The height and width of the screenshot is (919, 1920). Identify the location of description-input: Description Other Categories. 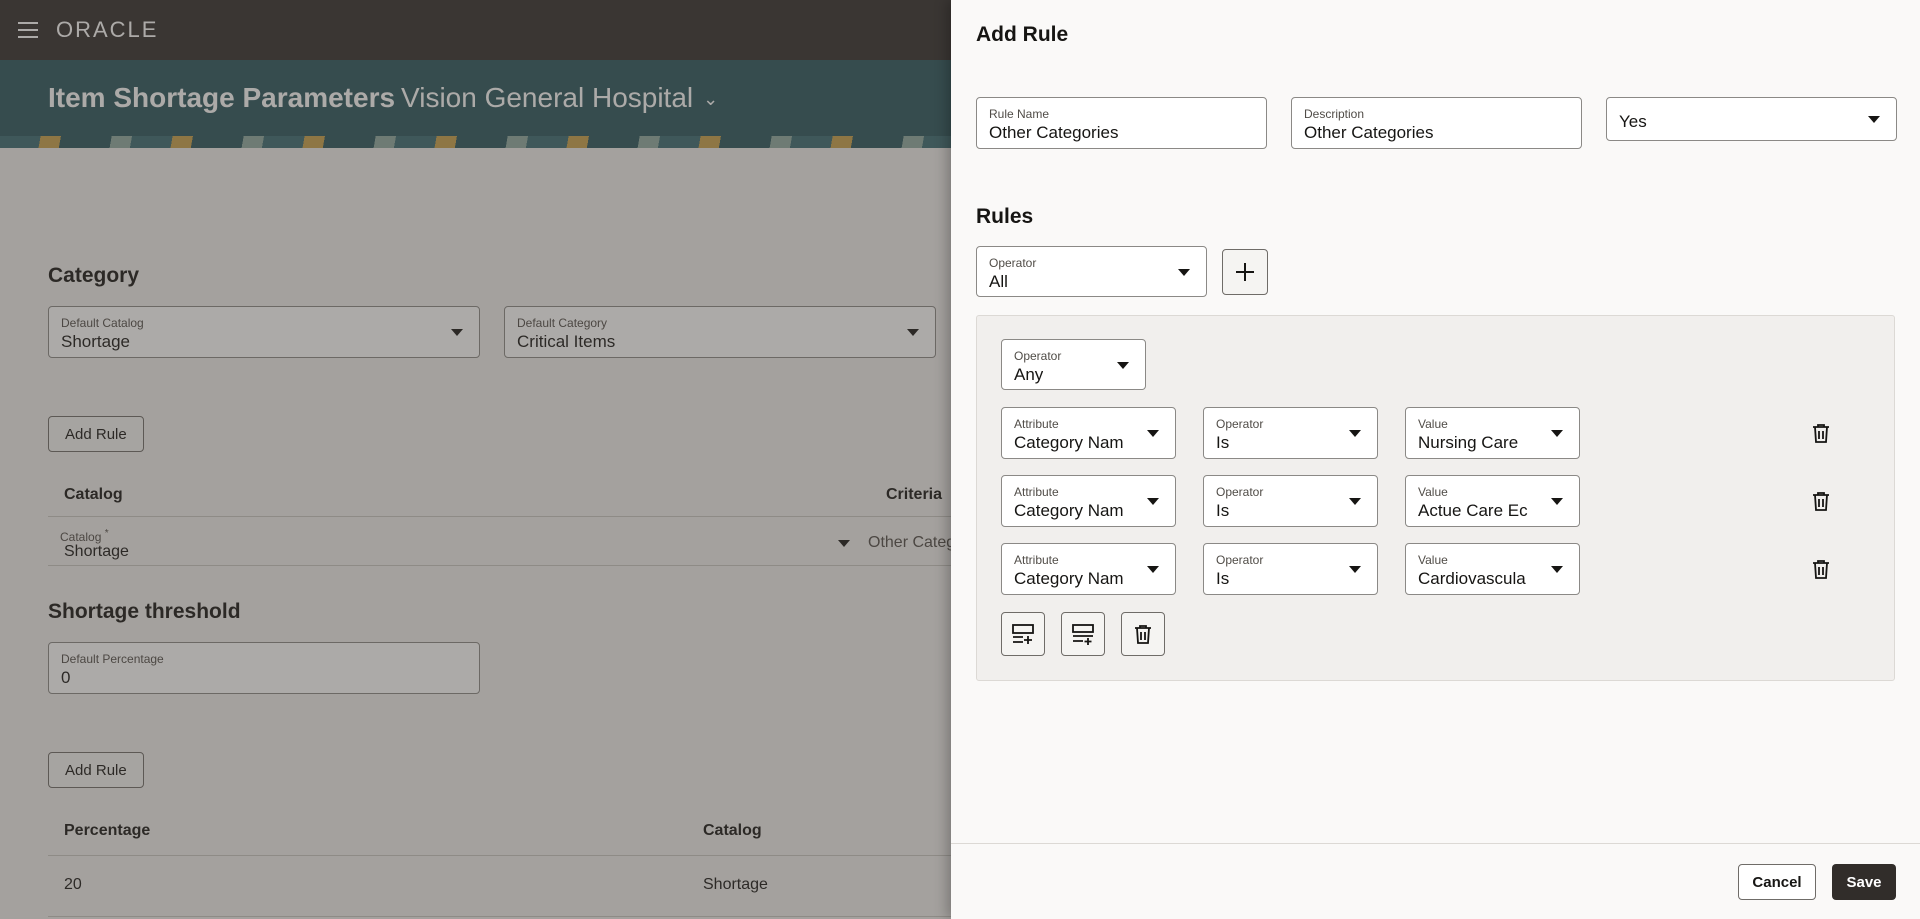
(1436, 123).